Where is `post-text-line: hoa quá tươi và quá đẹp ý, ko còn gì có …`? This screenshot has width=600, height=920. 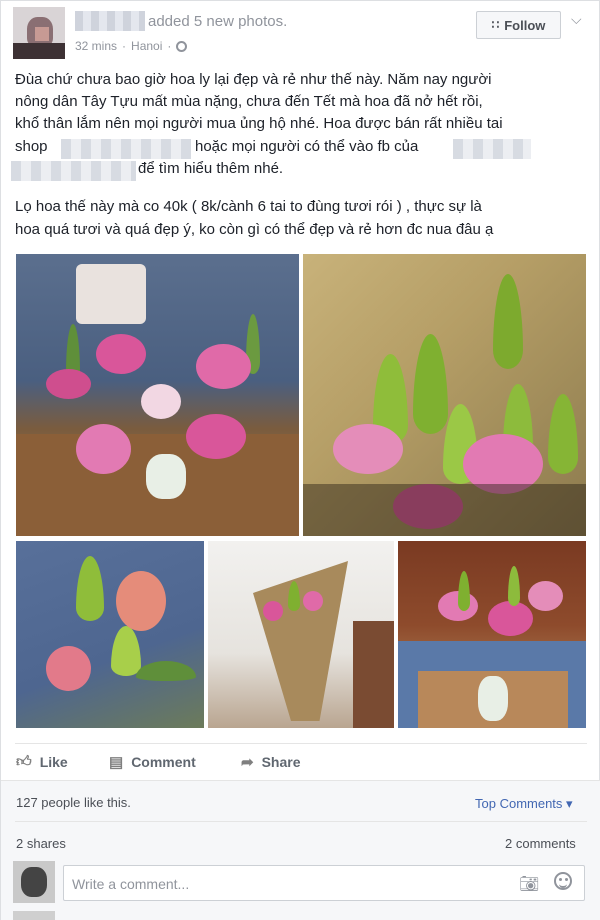
post-text-line: hoa quá tươi và quá đẹp ý, ko còn gì có … is located at coordinates (254, 229).